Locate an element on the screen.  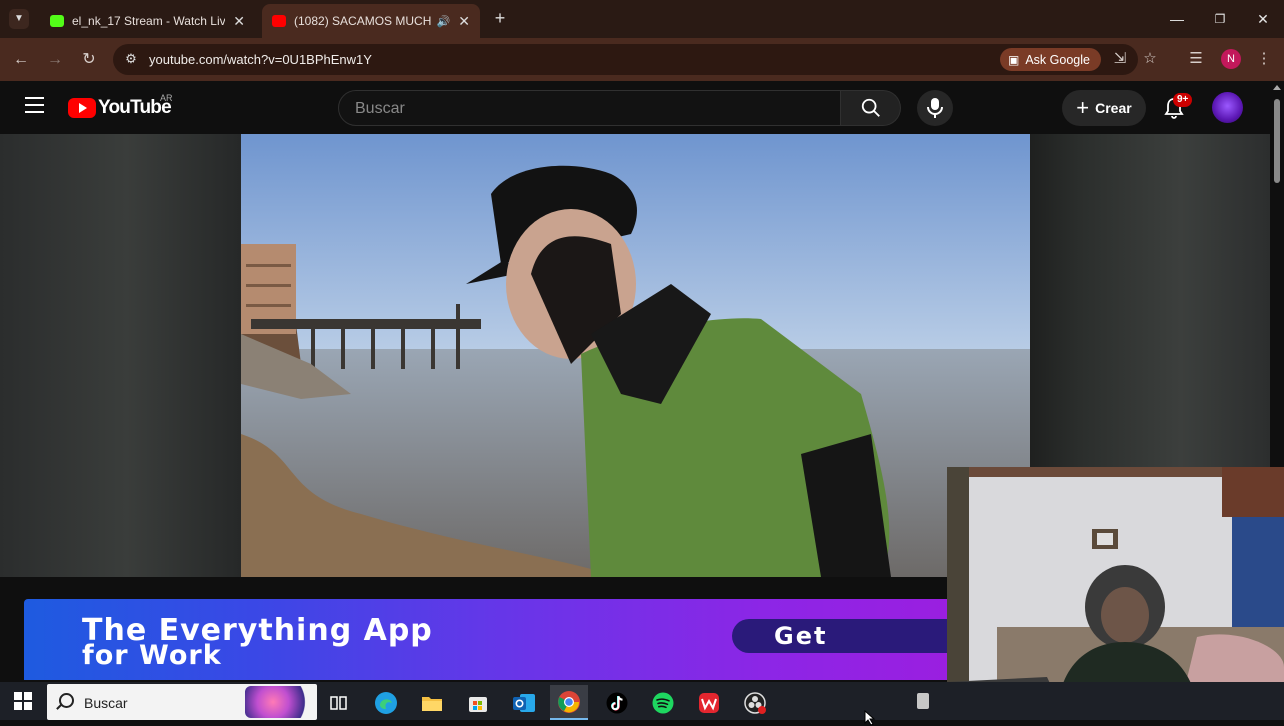
windows-start-icon is located at coordinates (23, 701).